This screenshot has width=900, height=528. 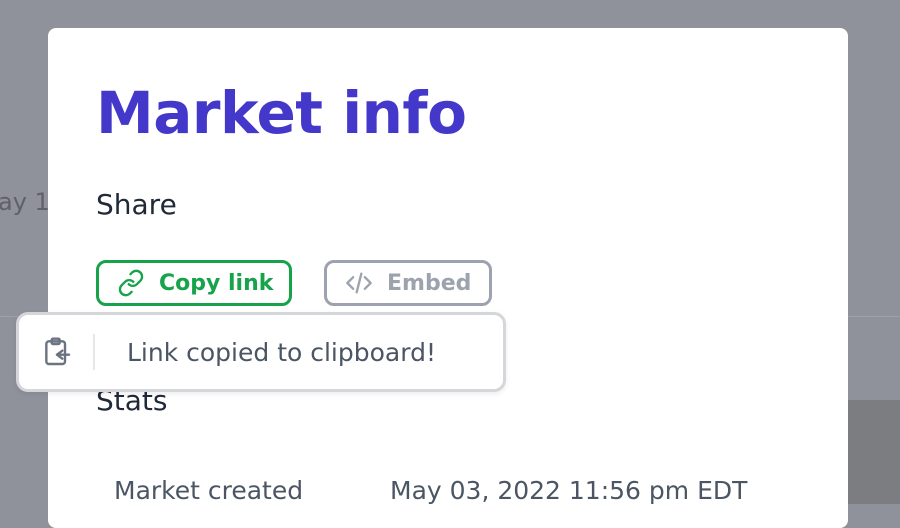 What do you see at coordinates (25, 202) in the screenshot?
I see `background-partial-text: ay 1` at bounding box center [25, 202].